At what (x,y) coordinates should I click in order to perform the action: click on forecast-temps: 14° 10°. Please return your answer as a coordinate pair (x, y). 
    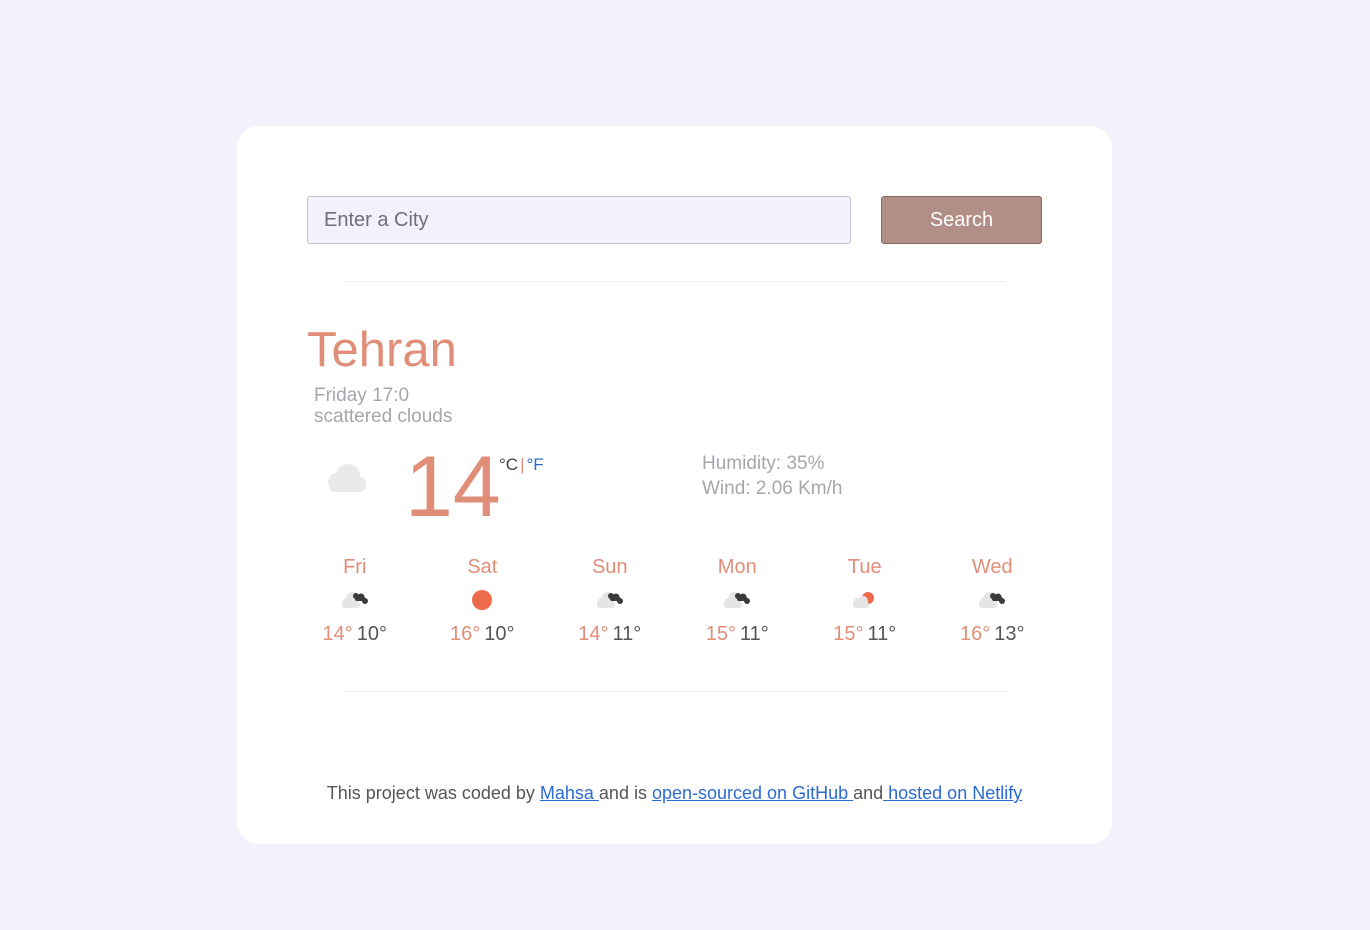
    Looking at the image, I should click on (355, 634).